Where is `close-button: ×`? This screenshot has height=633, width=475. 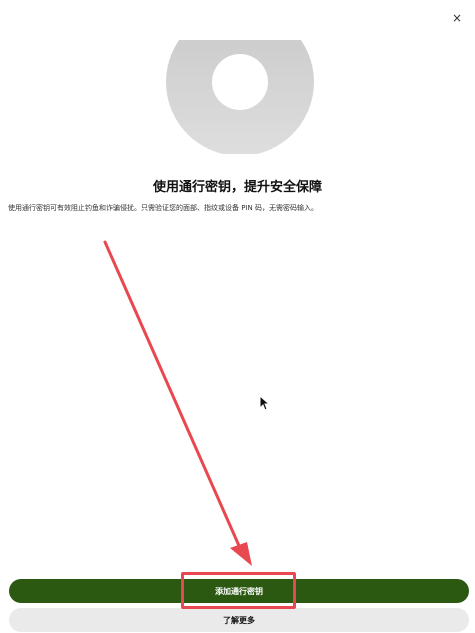
close-button: × is located at coordinates (457, 18).